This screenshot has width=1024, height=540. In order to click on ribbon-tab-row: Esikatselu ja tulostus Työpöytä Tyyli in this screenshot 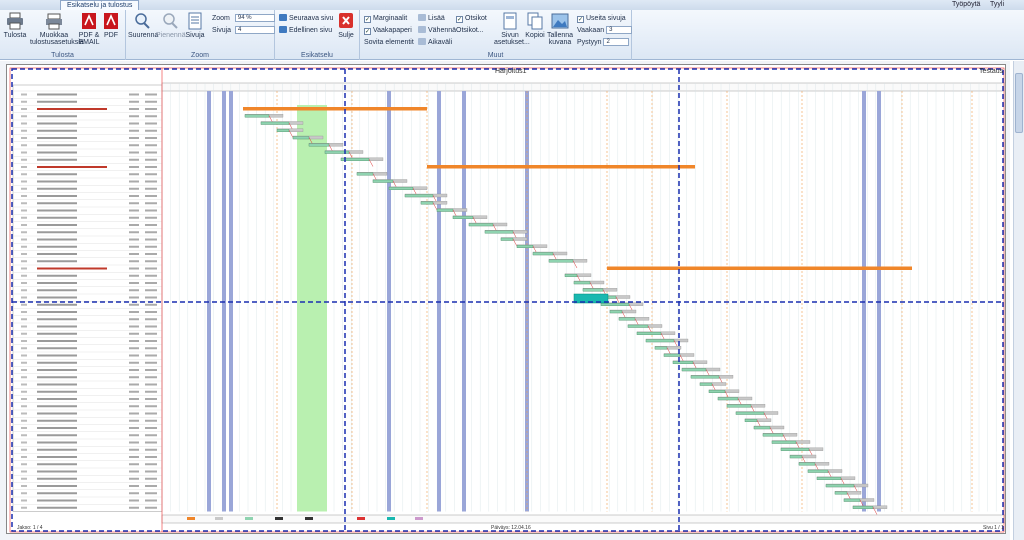, I will do `click(512, 5)`.